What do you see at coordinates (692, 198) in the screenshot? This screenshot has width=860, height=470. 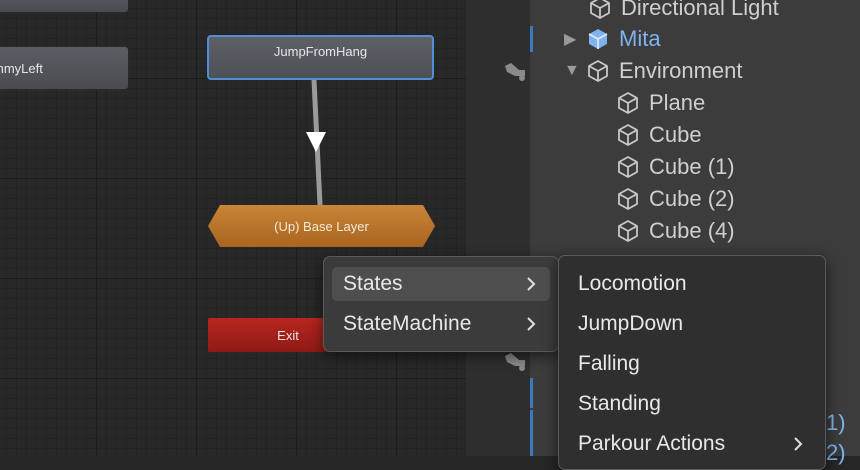 I see `hierarchy-item-label: Cube (2)` at bounding box center [692, 198].